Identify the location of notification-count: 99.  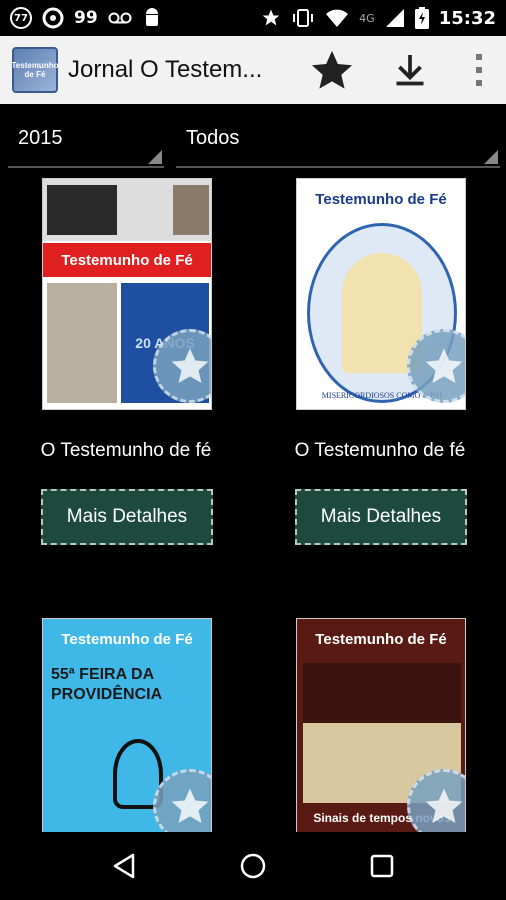
(86, 18).